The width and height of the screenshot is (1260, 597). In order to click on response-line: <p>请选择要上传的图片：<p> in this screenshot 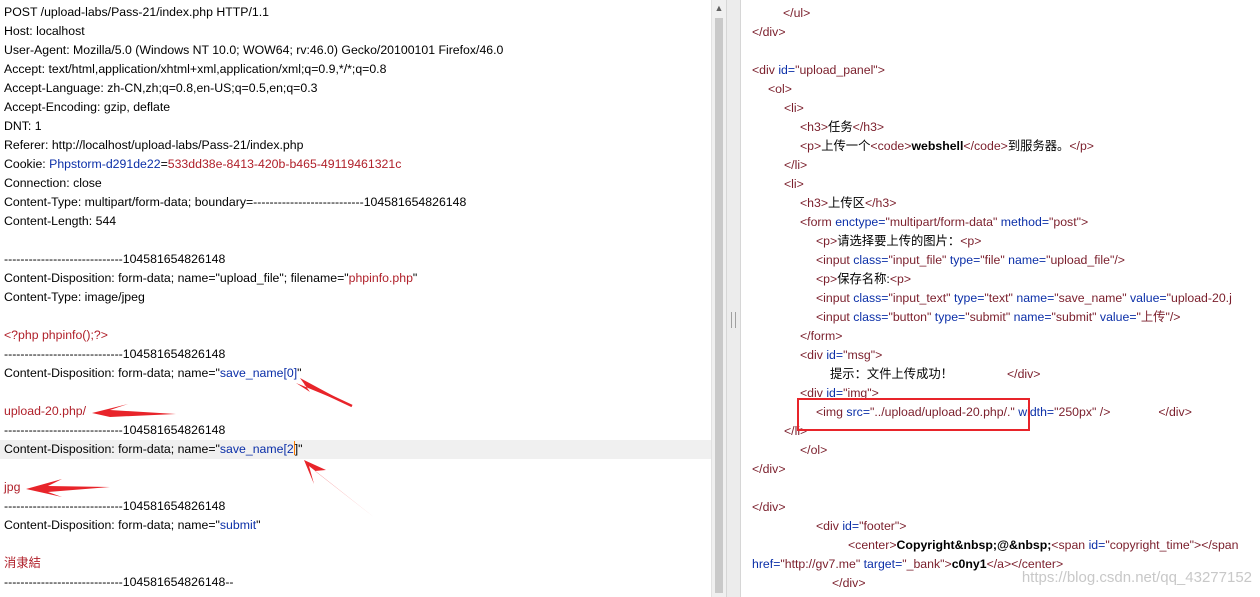, I will do `click(899, 241)`.